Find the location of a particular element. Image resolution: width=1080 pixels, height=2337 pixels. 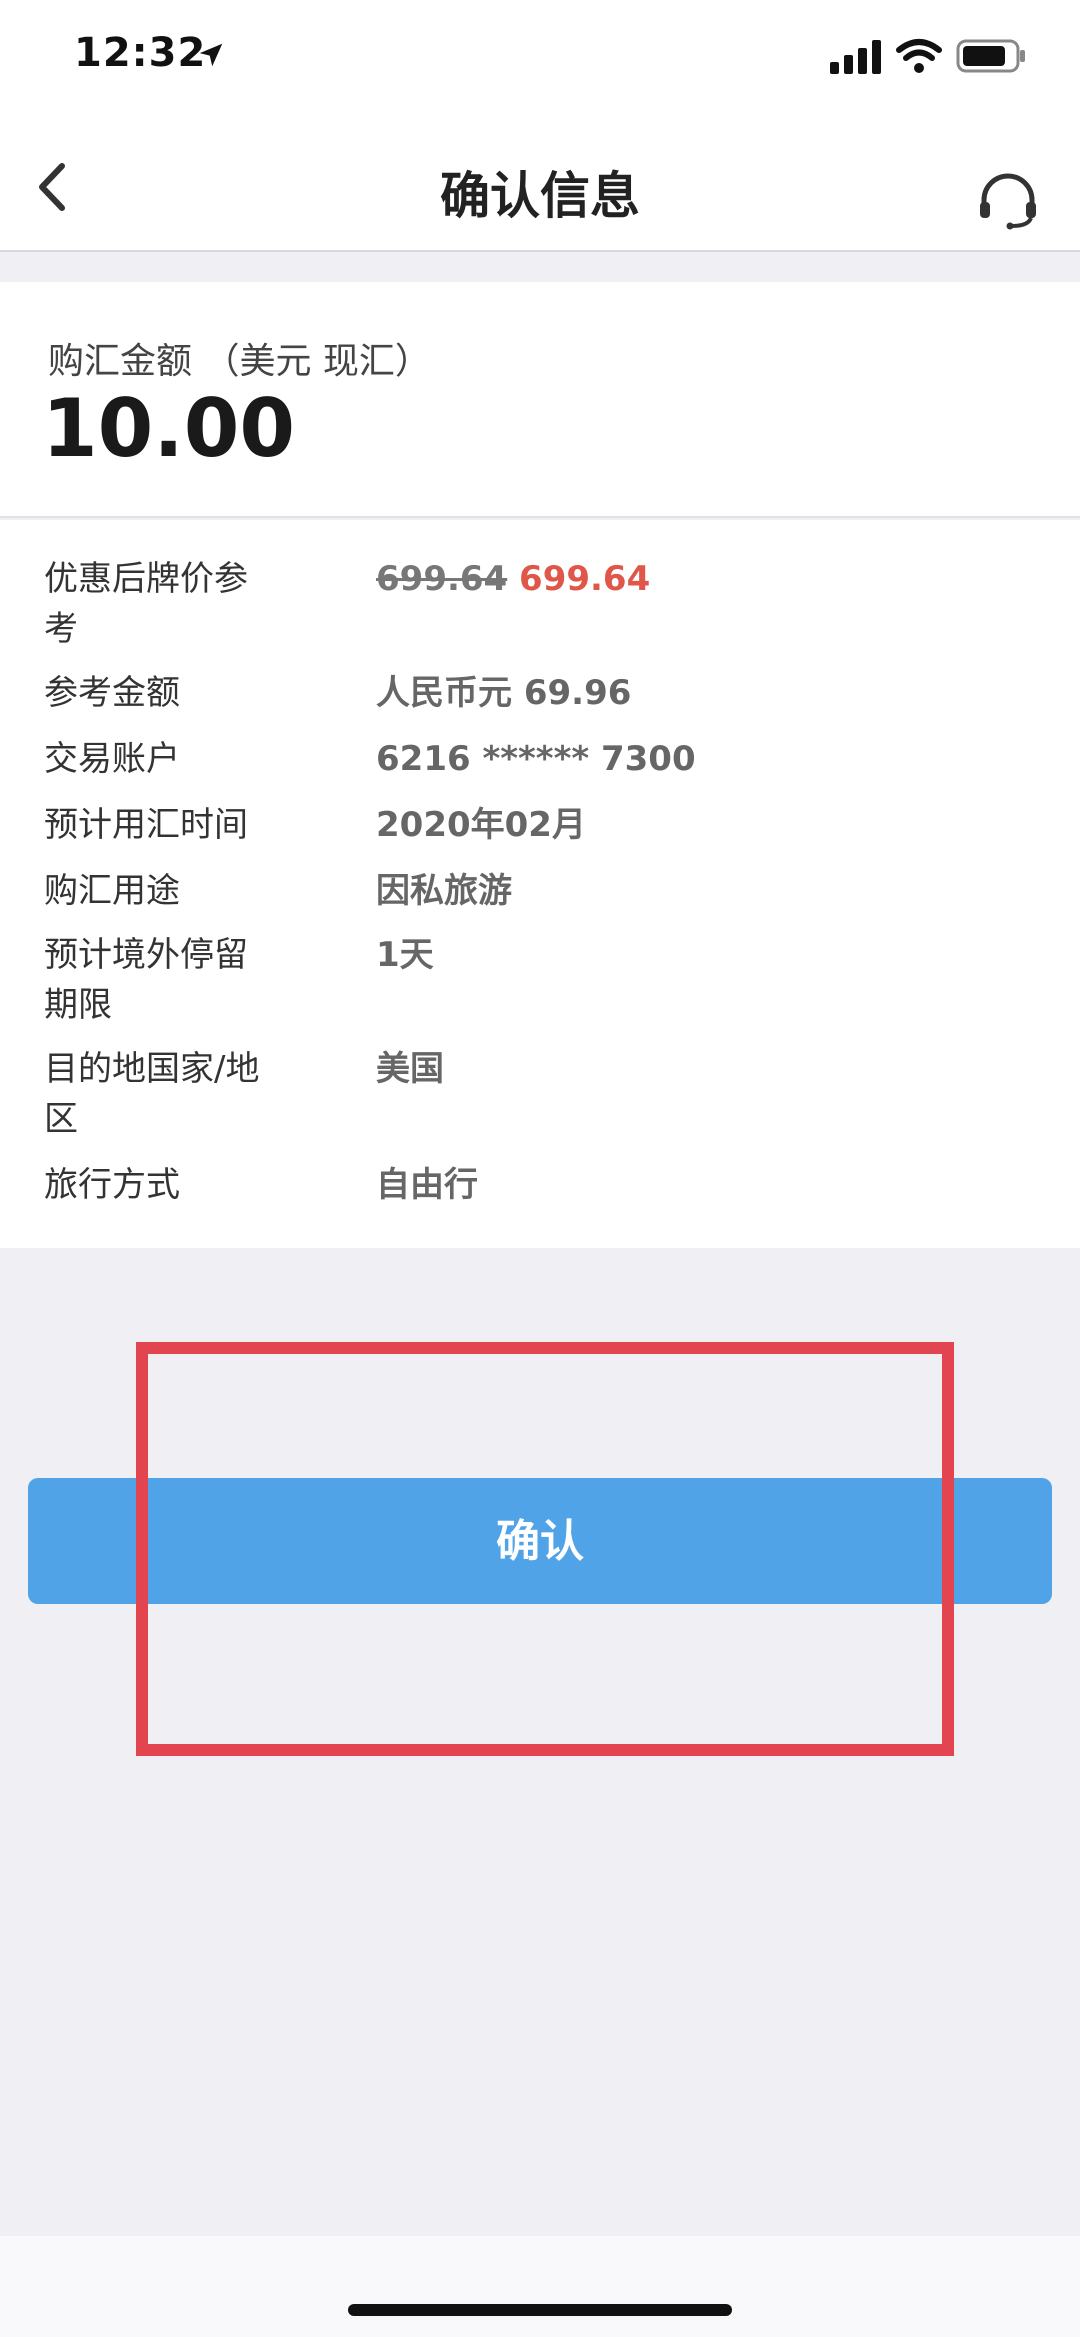

detail-value: 美国 is located at coordinates (410, 1069).